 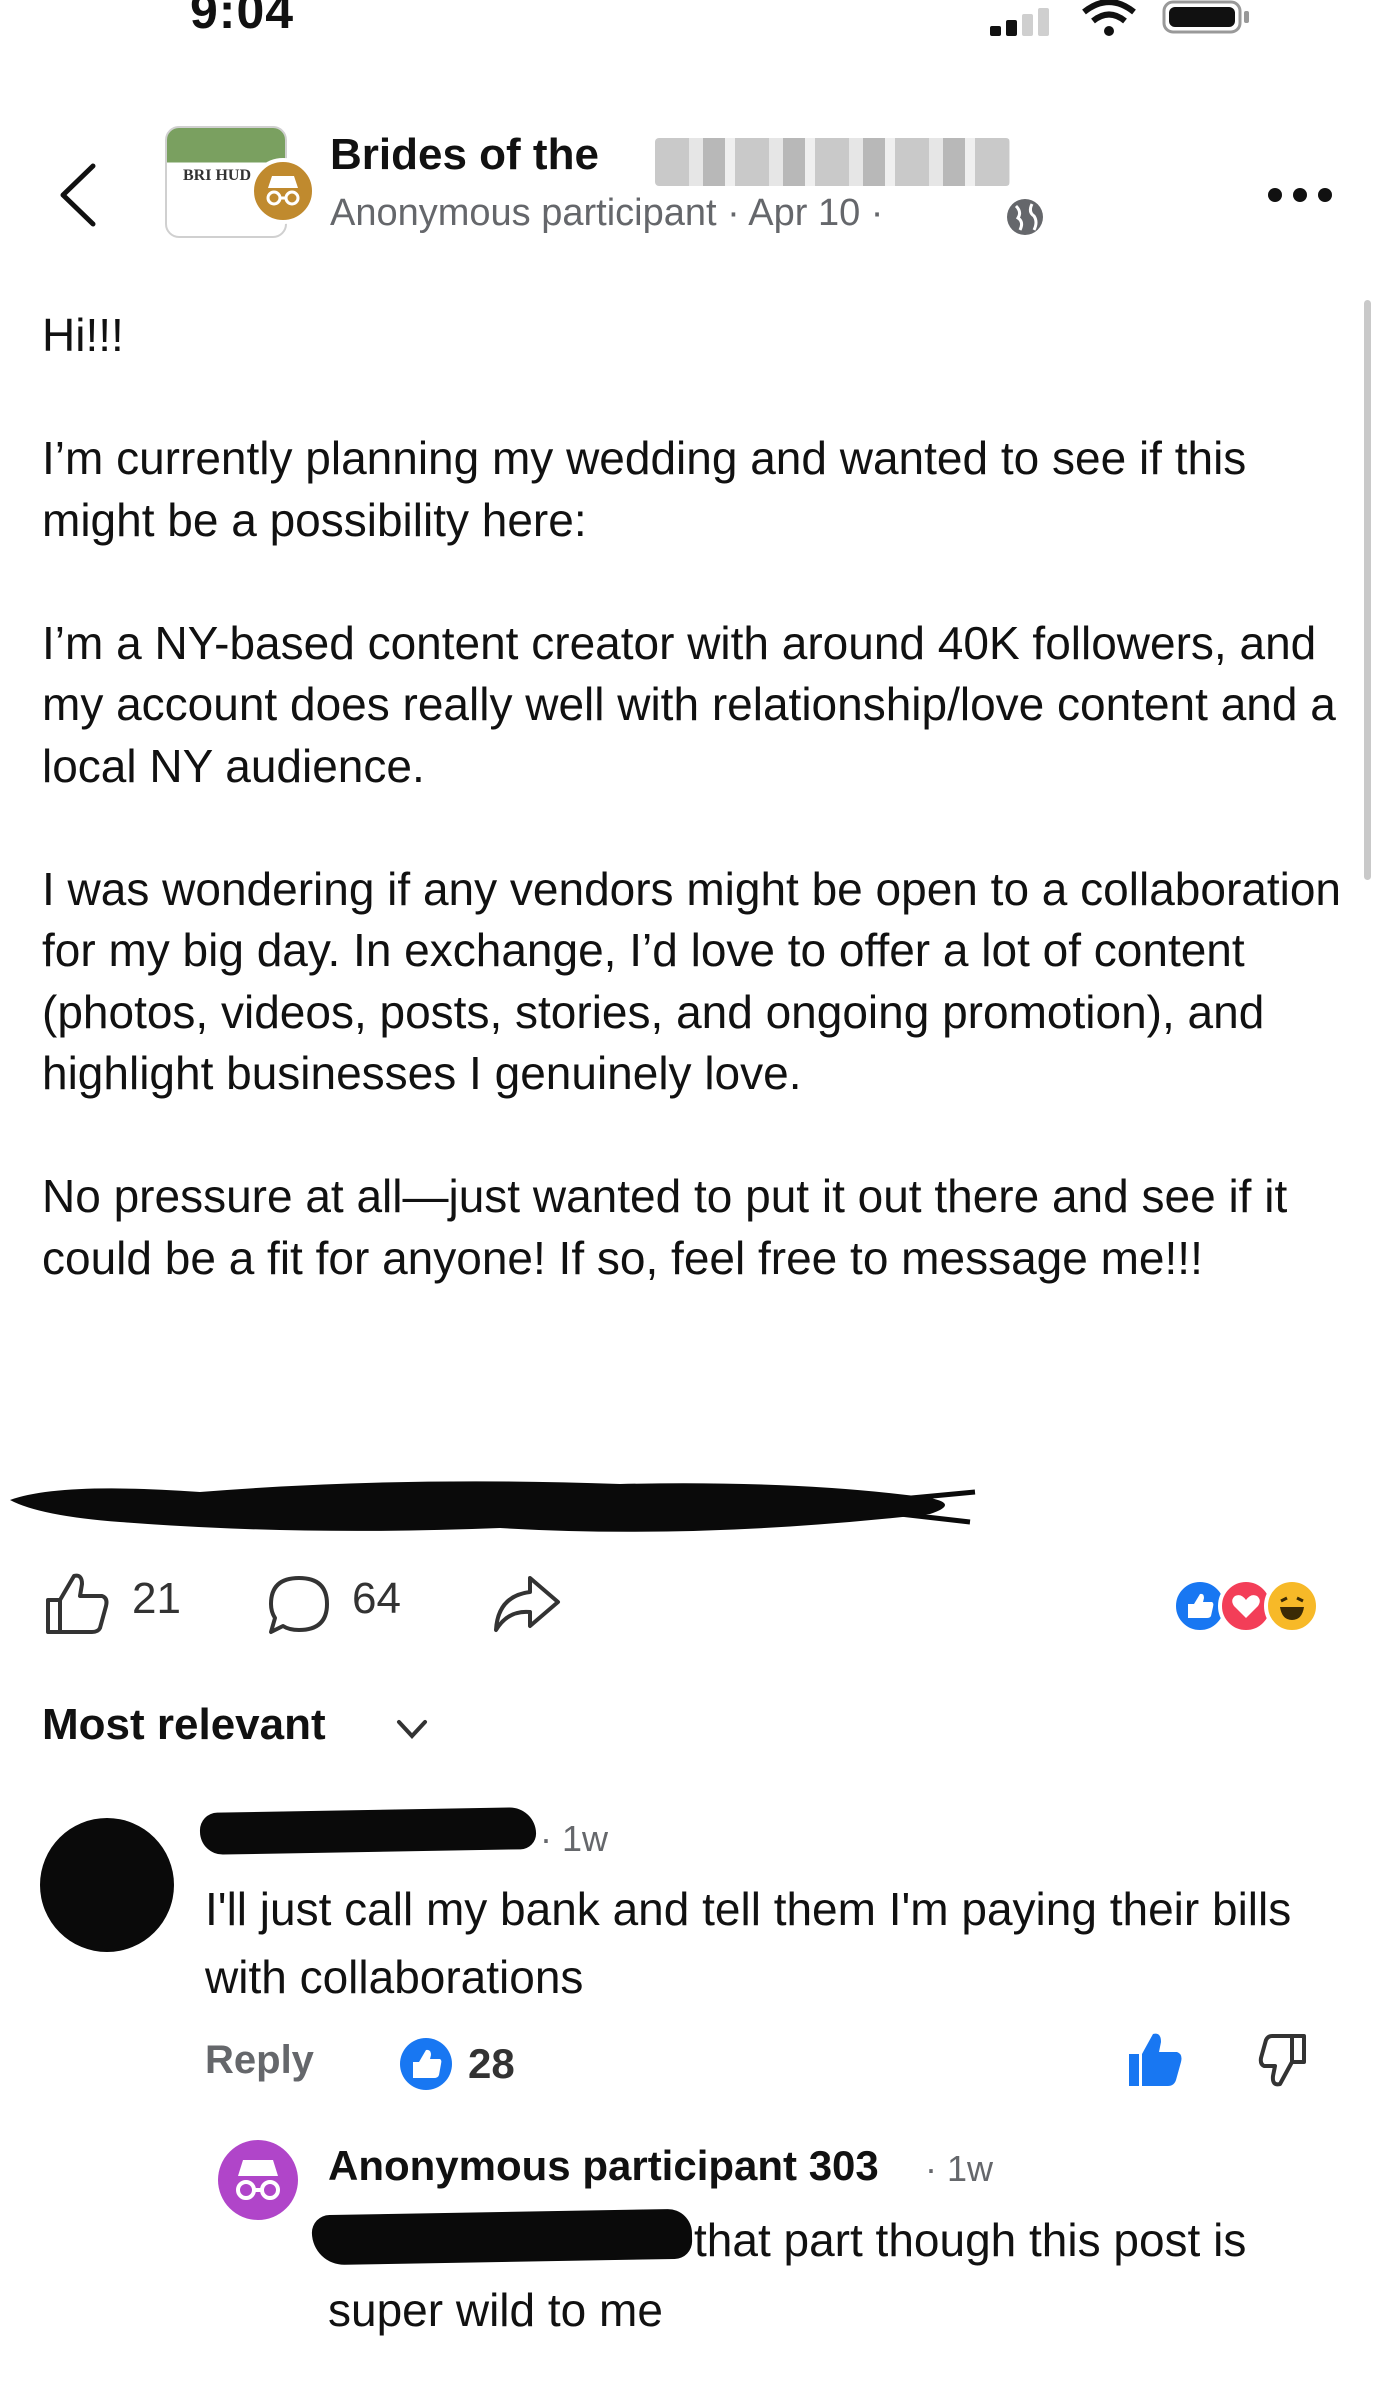 I want to click on commenter-avatar, so click(x=107, y=1885).